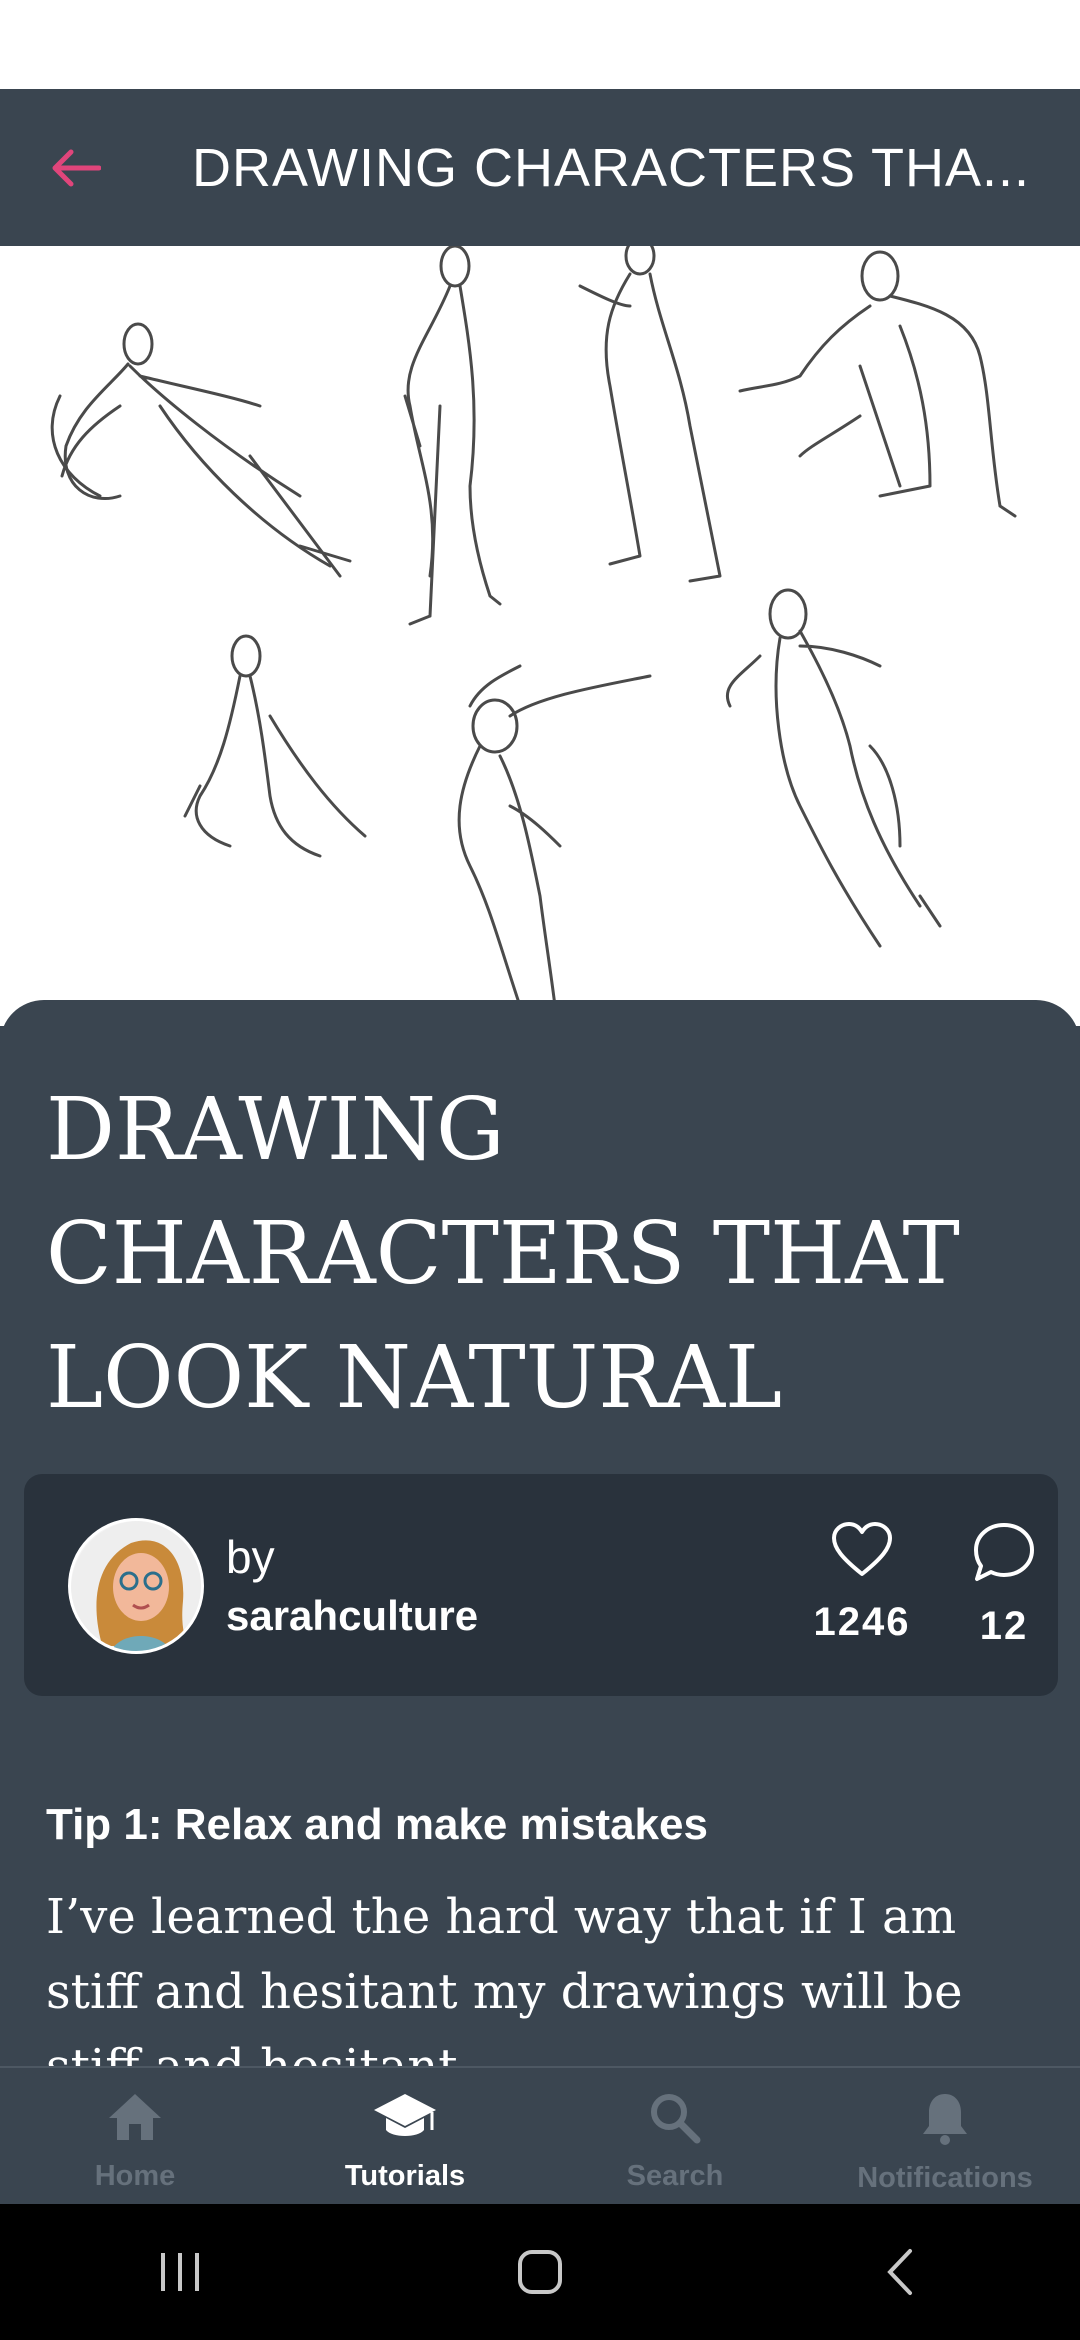  What do you see at coordinates (862, 1583) in the screenshot?
I see `like-button: 1246` at bounding box center [862, 1583].